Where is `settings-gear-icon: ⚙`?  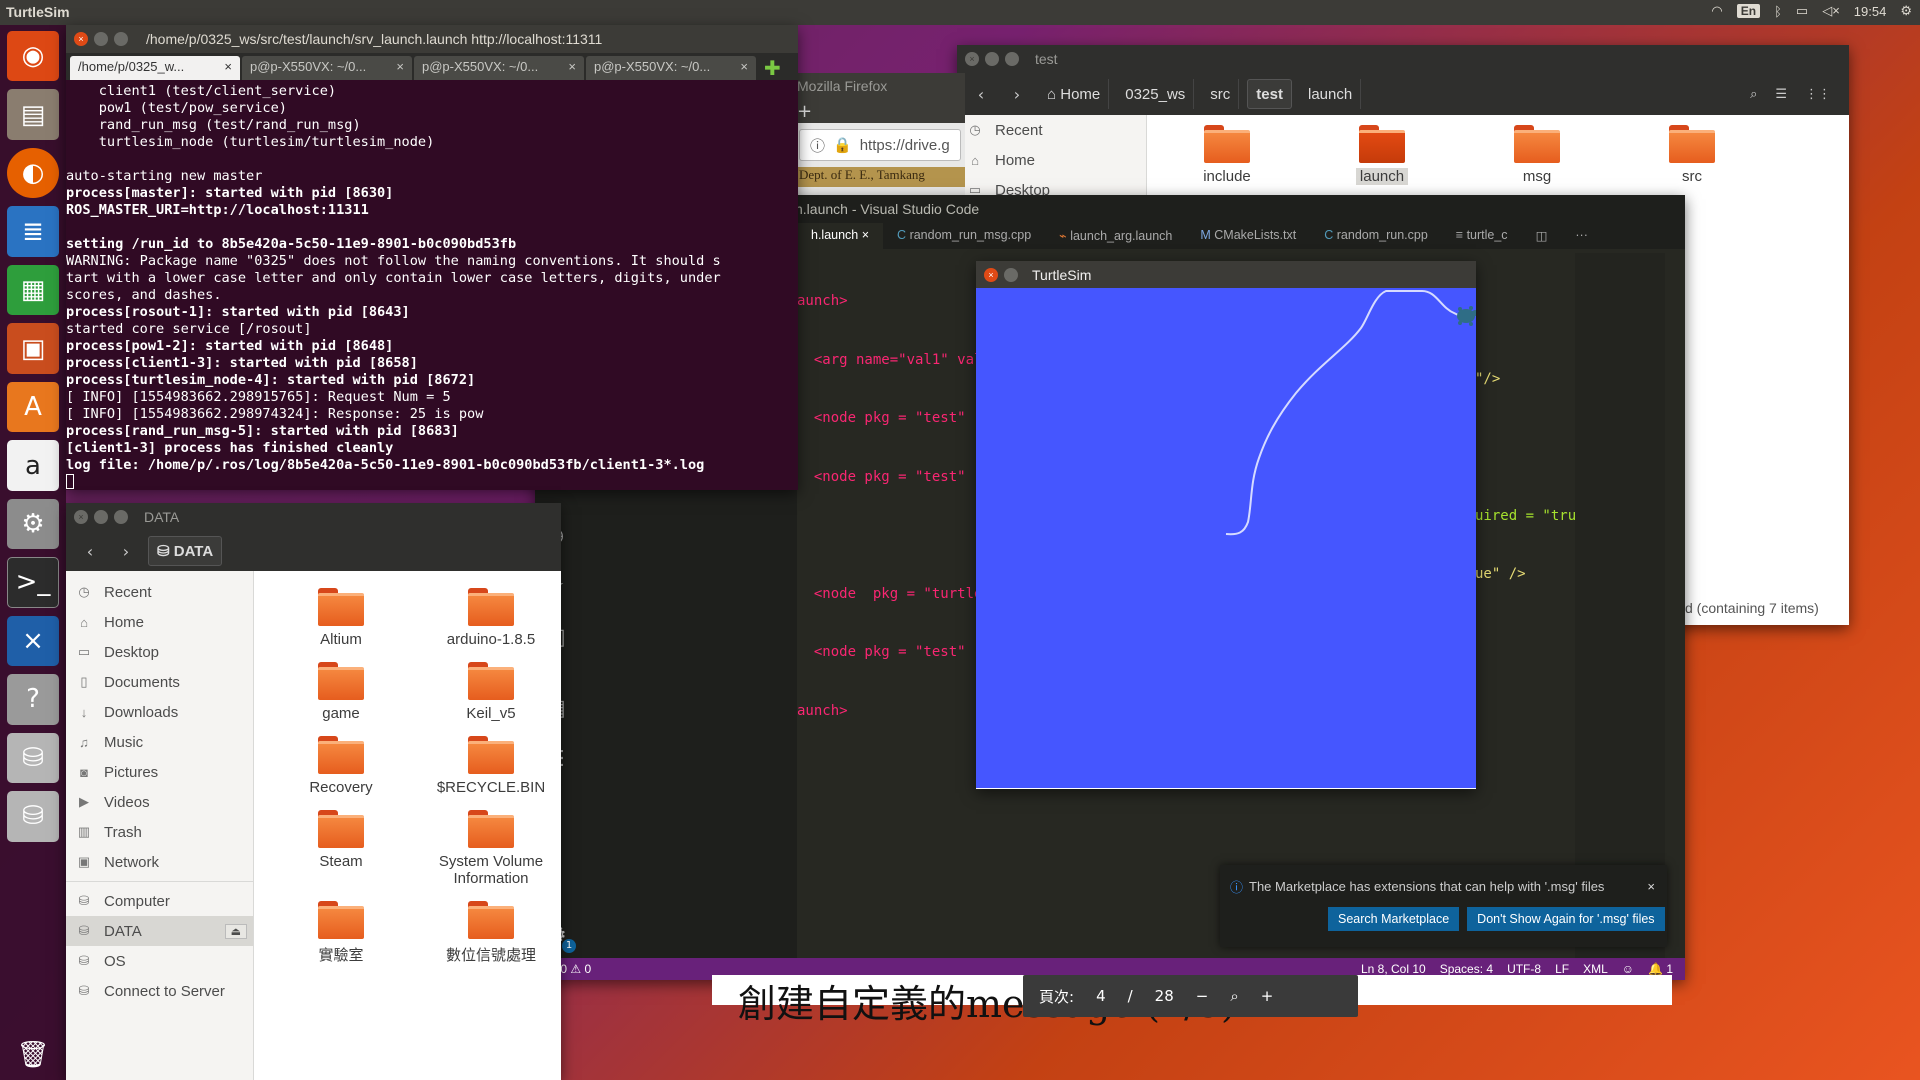
settings-gear-icon: ⚙ is located at coordinates (1906, 11).